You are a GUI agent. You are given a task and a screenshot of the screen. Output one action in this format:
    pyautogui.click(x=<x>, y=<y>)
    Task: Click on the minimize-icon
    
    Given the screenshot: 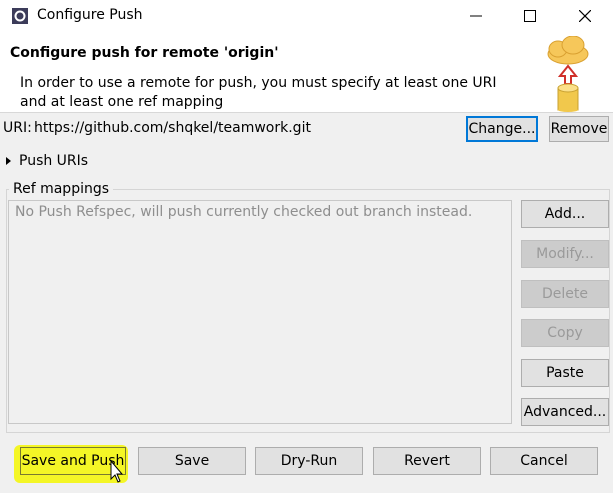 What is the action you would take?
    pyautogui.click(x=476, y=16)
    